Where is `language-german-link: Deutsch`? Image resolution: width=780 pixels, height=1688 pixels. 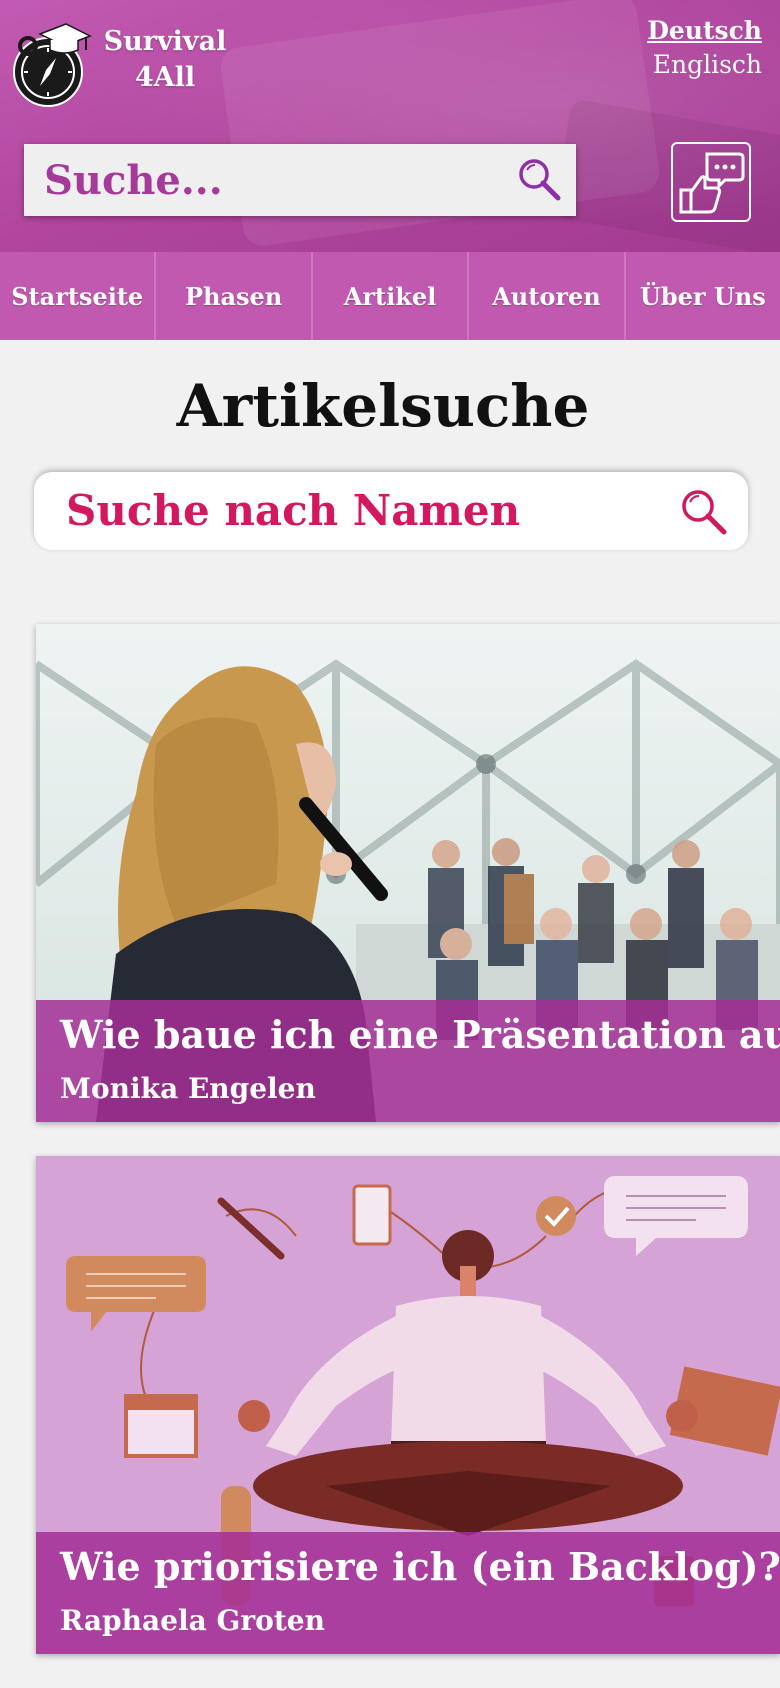 language-german-link: Deutsch is located at coordinates (704, 31).